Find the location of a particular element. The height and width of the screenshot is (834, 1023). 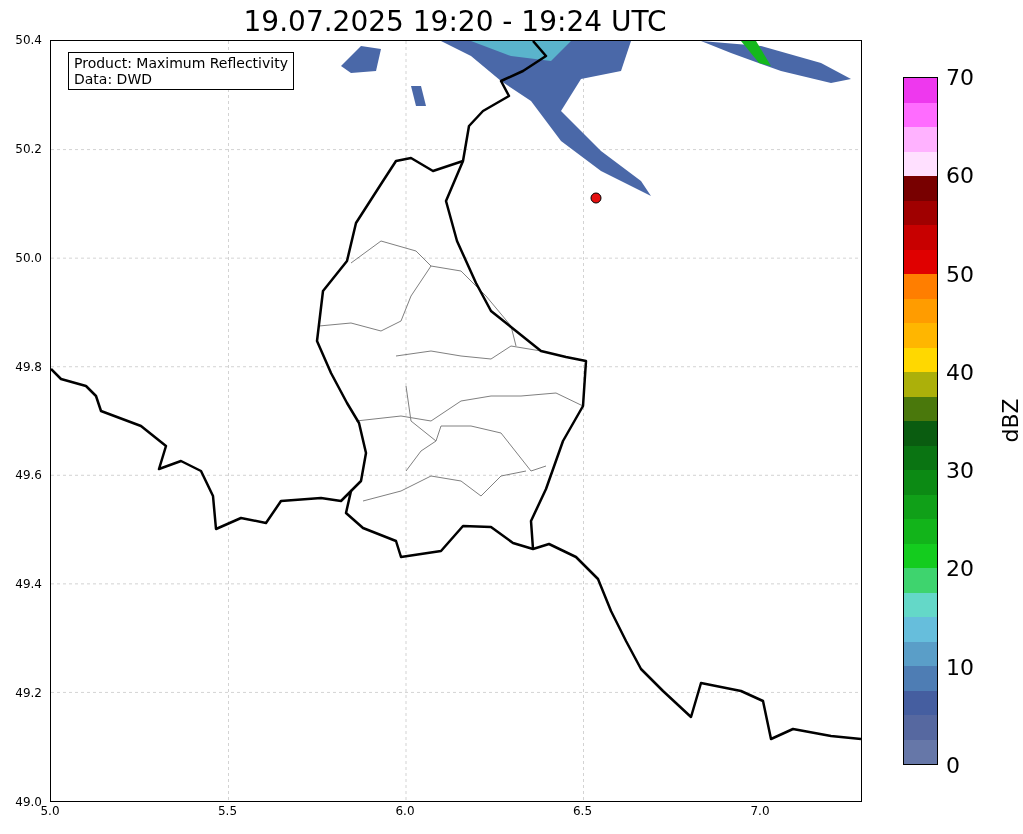

info-text: Data: DWD is located at coordinates (113, 79).